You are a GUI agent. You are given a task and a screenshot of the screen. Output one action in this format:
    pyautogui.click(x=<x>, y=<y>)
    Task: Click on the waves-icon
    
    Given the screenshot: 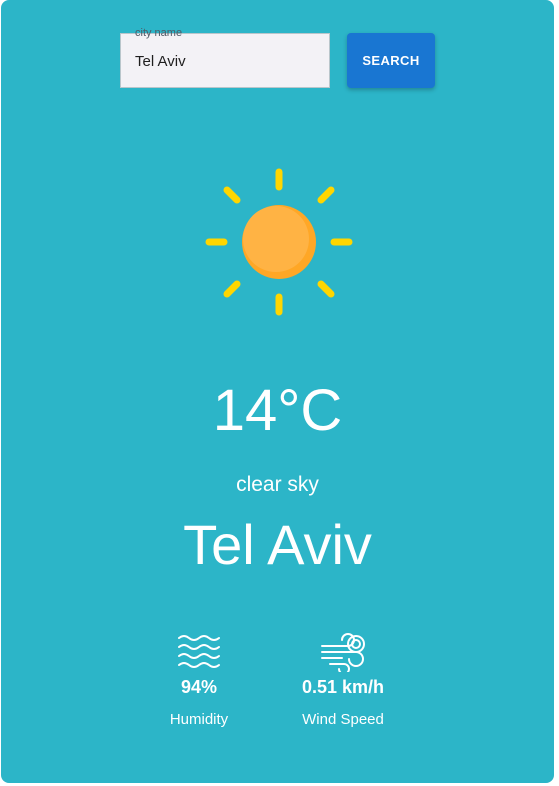 What is the action you would take?
    pyautogui.click(x=199, y=651)
    